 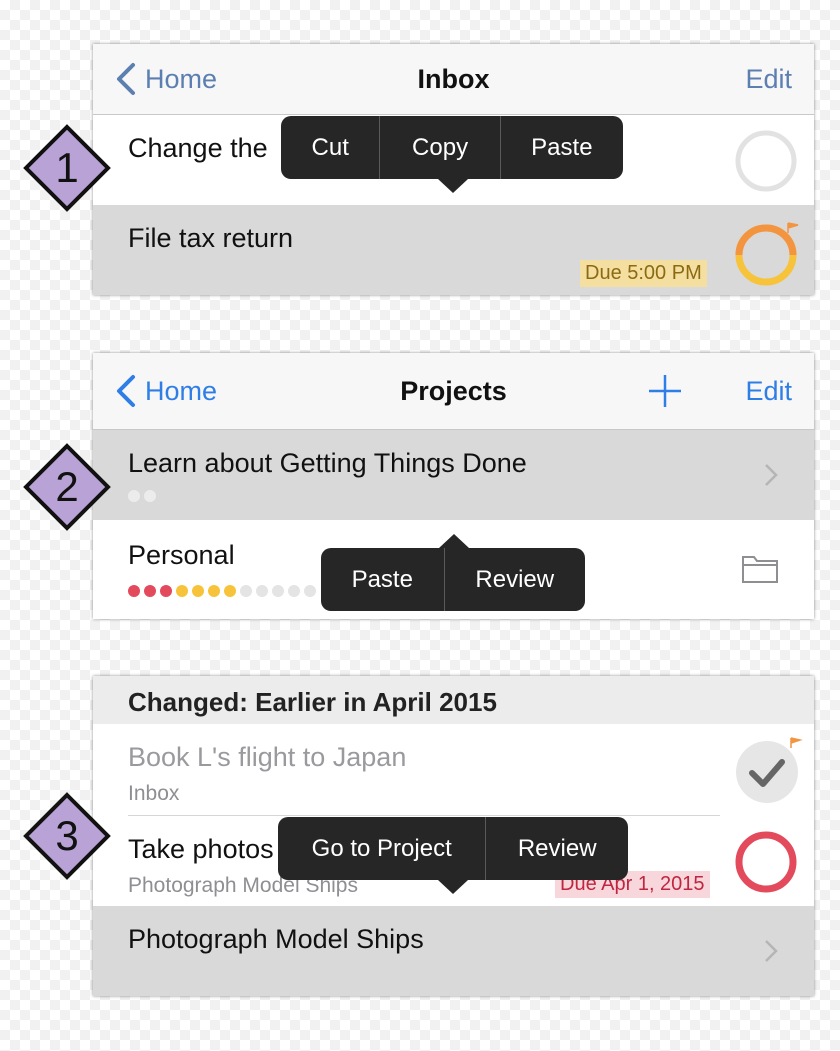 I want to click on cut-menu-item: Cut, so click(x=331, y=147).